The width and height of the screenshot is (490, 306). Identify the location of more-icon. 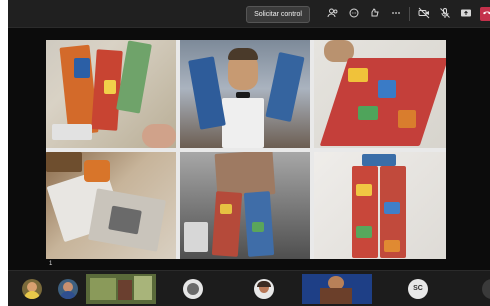
(396, 14).